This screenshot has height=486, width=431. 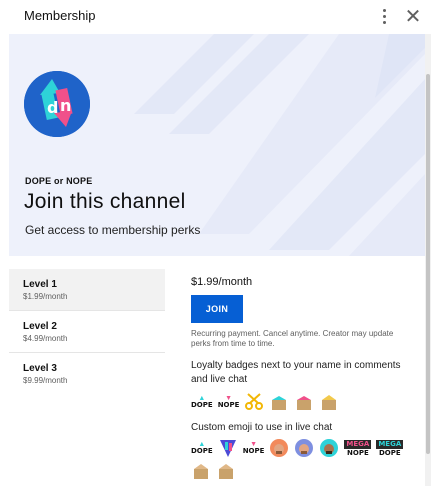 What do you see at coordinates (384, 16) in the screenshot?
I see `more-vert-icon` at bounding box center [384, 16].